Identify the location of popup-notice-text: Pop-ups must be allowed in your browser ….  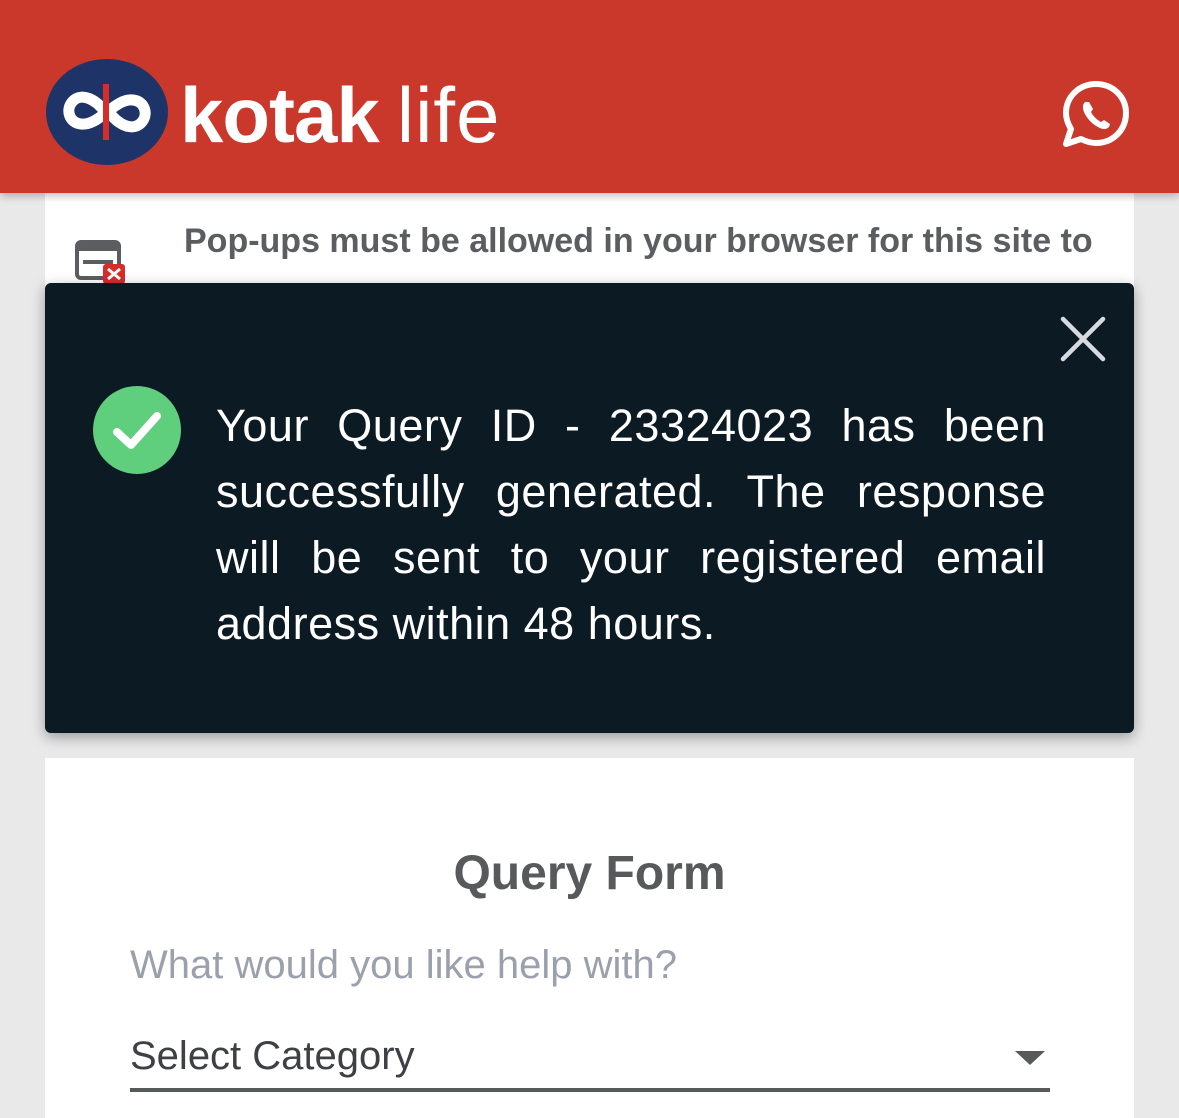
(638, 241).